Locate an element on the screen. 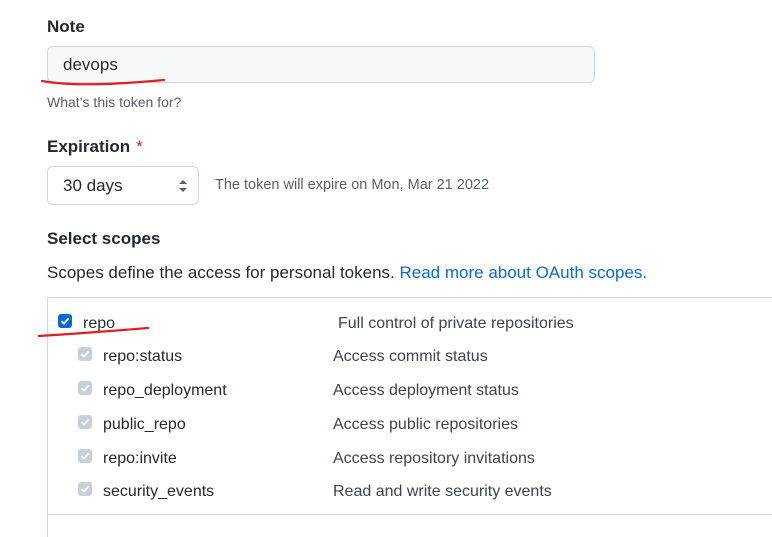  scope-desc-repo: Full control of private repositories is located at coordinates (456, 323).